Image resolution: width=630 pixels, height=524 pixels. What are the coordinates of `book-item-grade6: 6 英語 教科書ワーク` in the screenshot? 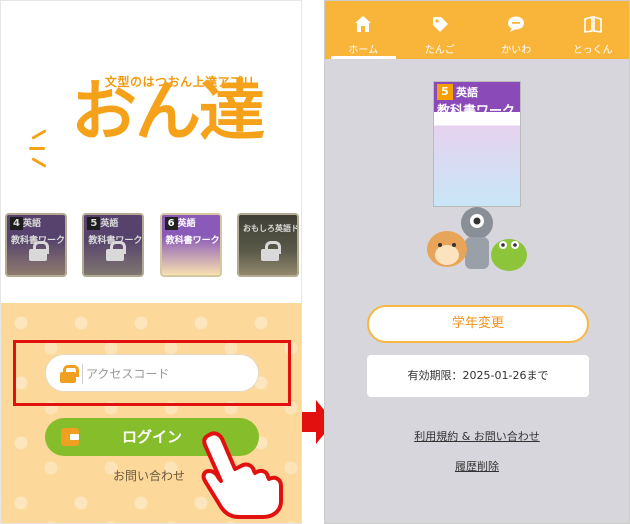 It's located at (190, 245).